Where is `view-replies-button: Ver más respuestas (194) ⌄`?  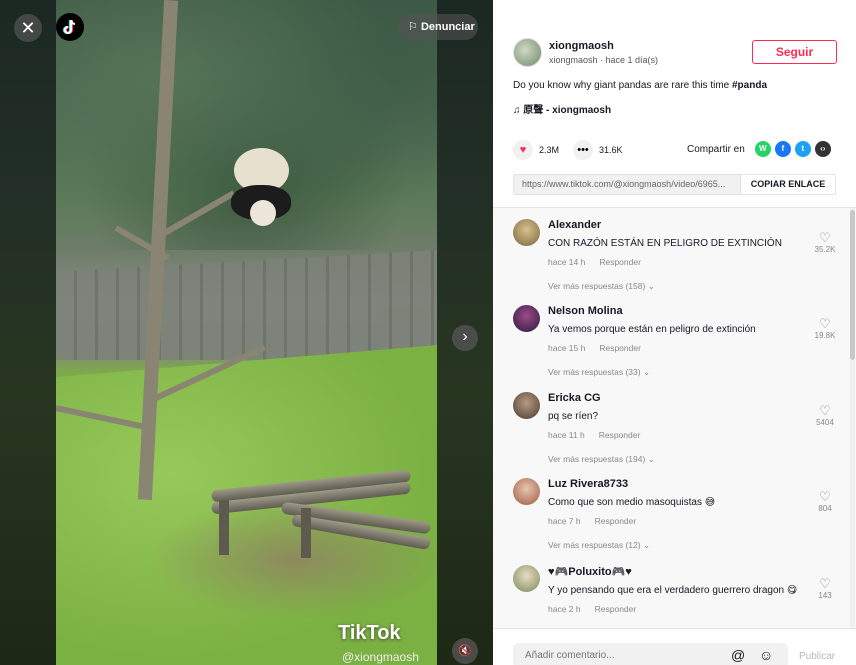
view-replies-button: Ver más respuestas (194) ⌄ is located at coordinates (678, 459).